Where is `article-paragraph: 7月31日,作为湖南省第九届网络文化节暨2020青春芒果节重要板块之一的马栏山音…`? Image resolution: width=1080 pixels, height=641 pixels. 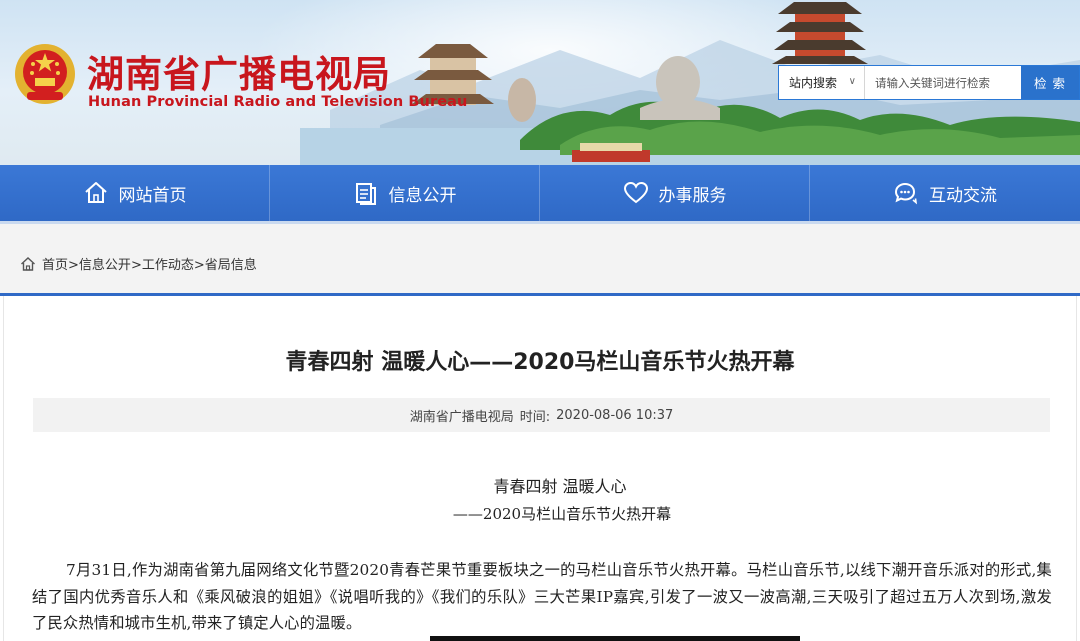
article-paragraph: 7月31日,作为湖南省第九届网络文化节暨2020青春芒果节重要板块之一的马栏山音… is located at coordinates (542, 596).